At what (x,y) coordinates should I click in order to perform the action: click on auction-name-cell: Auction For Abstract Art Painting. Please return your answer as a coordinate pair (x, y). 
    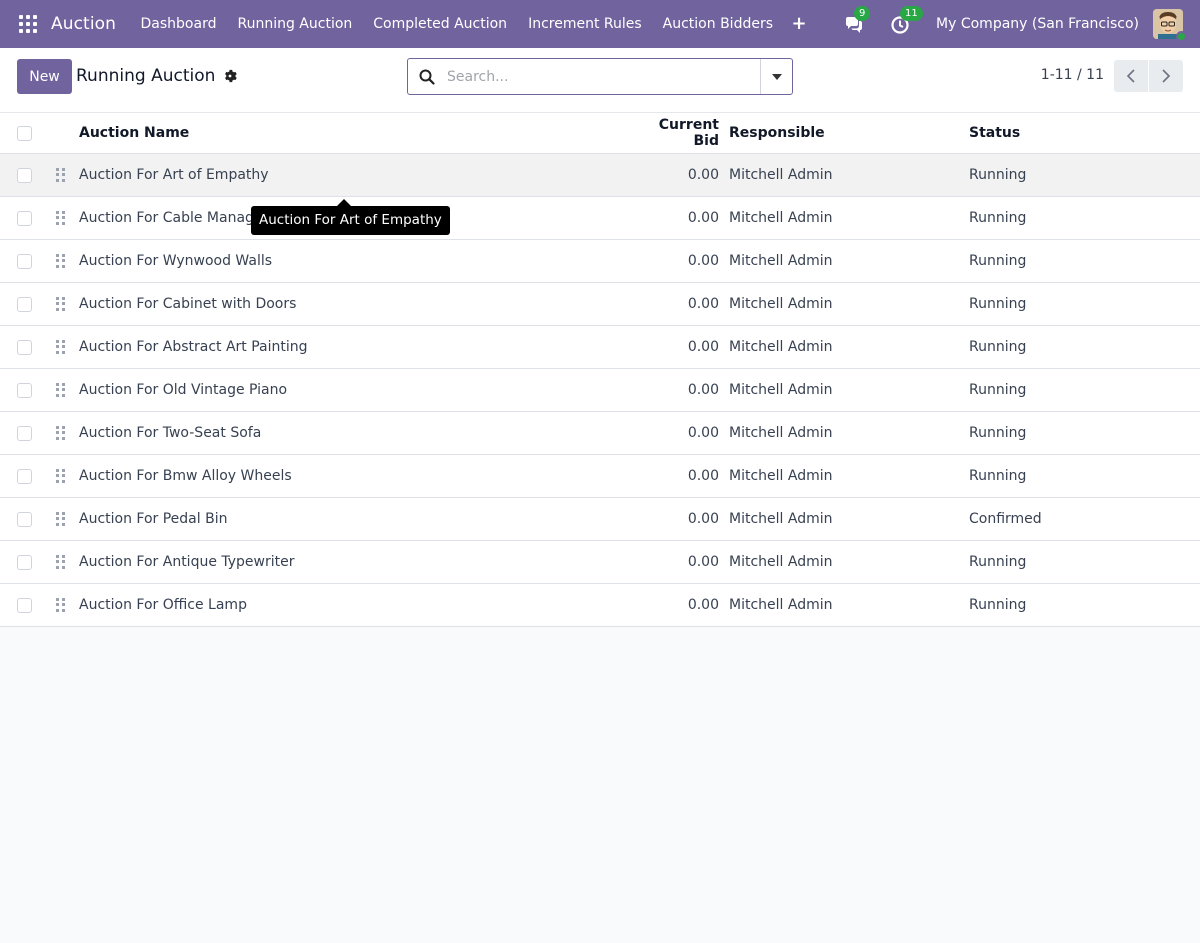
    Looking at the image, I should click on (359, 347).